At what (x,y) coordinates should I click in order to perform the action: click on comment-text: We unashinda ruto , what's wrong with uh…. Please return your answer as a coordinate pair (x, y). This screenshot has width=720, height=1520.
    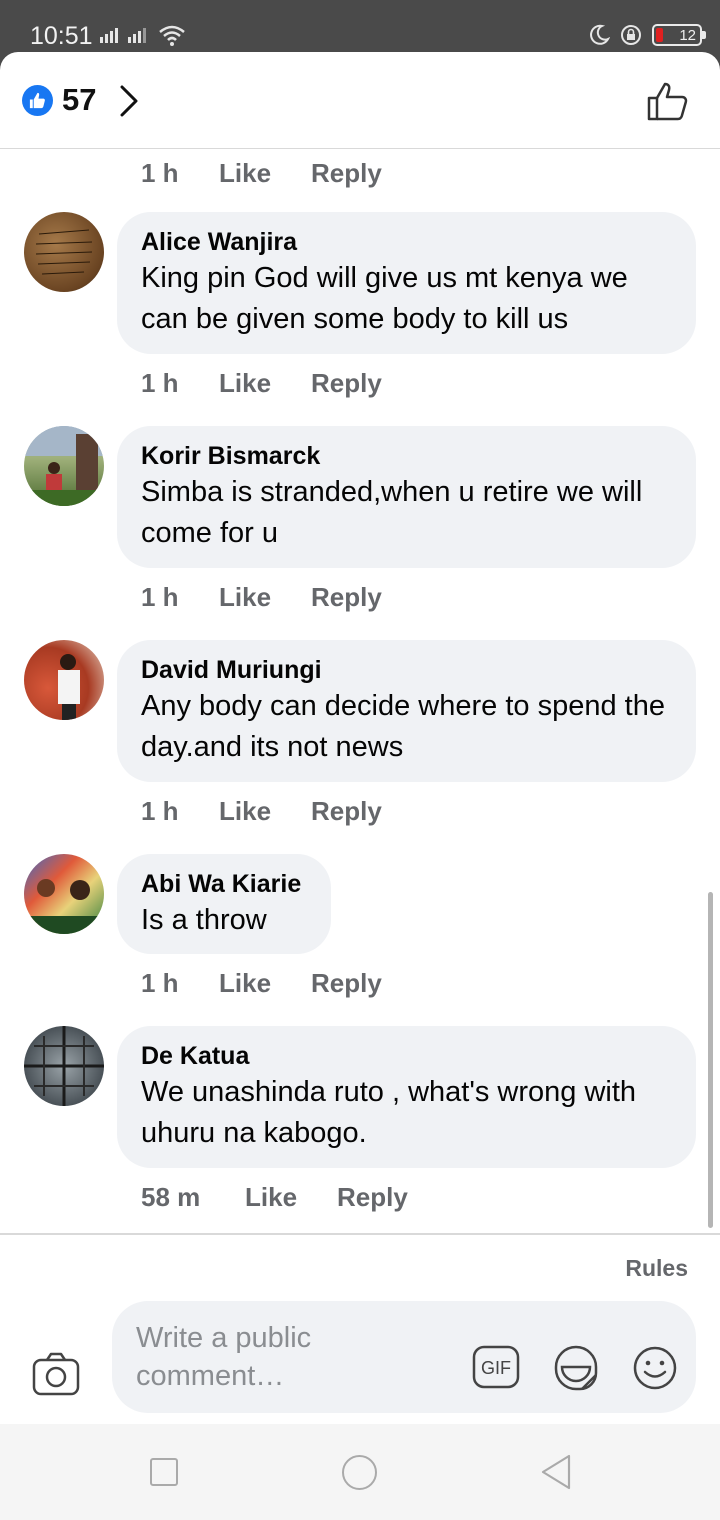
    Looking at the image, I should click on (389, 1112).